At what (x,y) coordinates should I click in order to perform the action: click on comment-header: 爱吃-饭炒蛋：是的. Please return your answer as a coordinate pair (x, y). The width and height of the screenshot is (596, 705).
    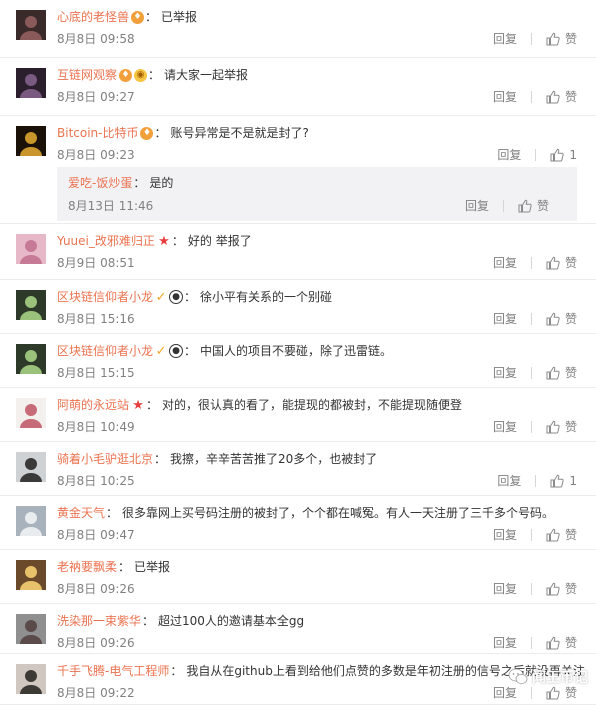
    Looking at the image, I should click on (317, 183).